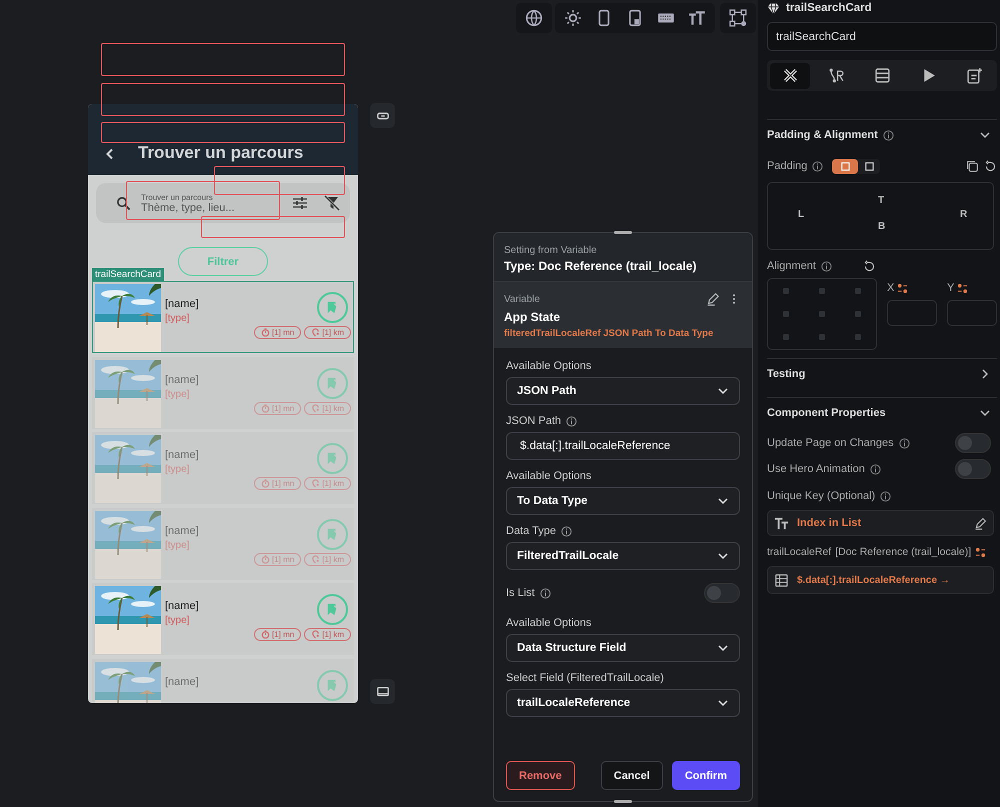 Image resolution: width=1000 pixels, height=807 pixels. Describe the element at coordinates (534, 421) in the screenshot. I see `field-label: JSON Path` at that location.